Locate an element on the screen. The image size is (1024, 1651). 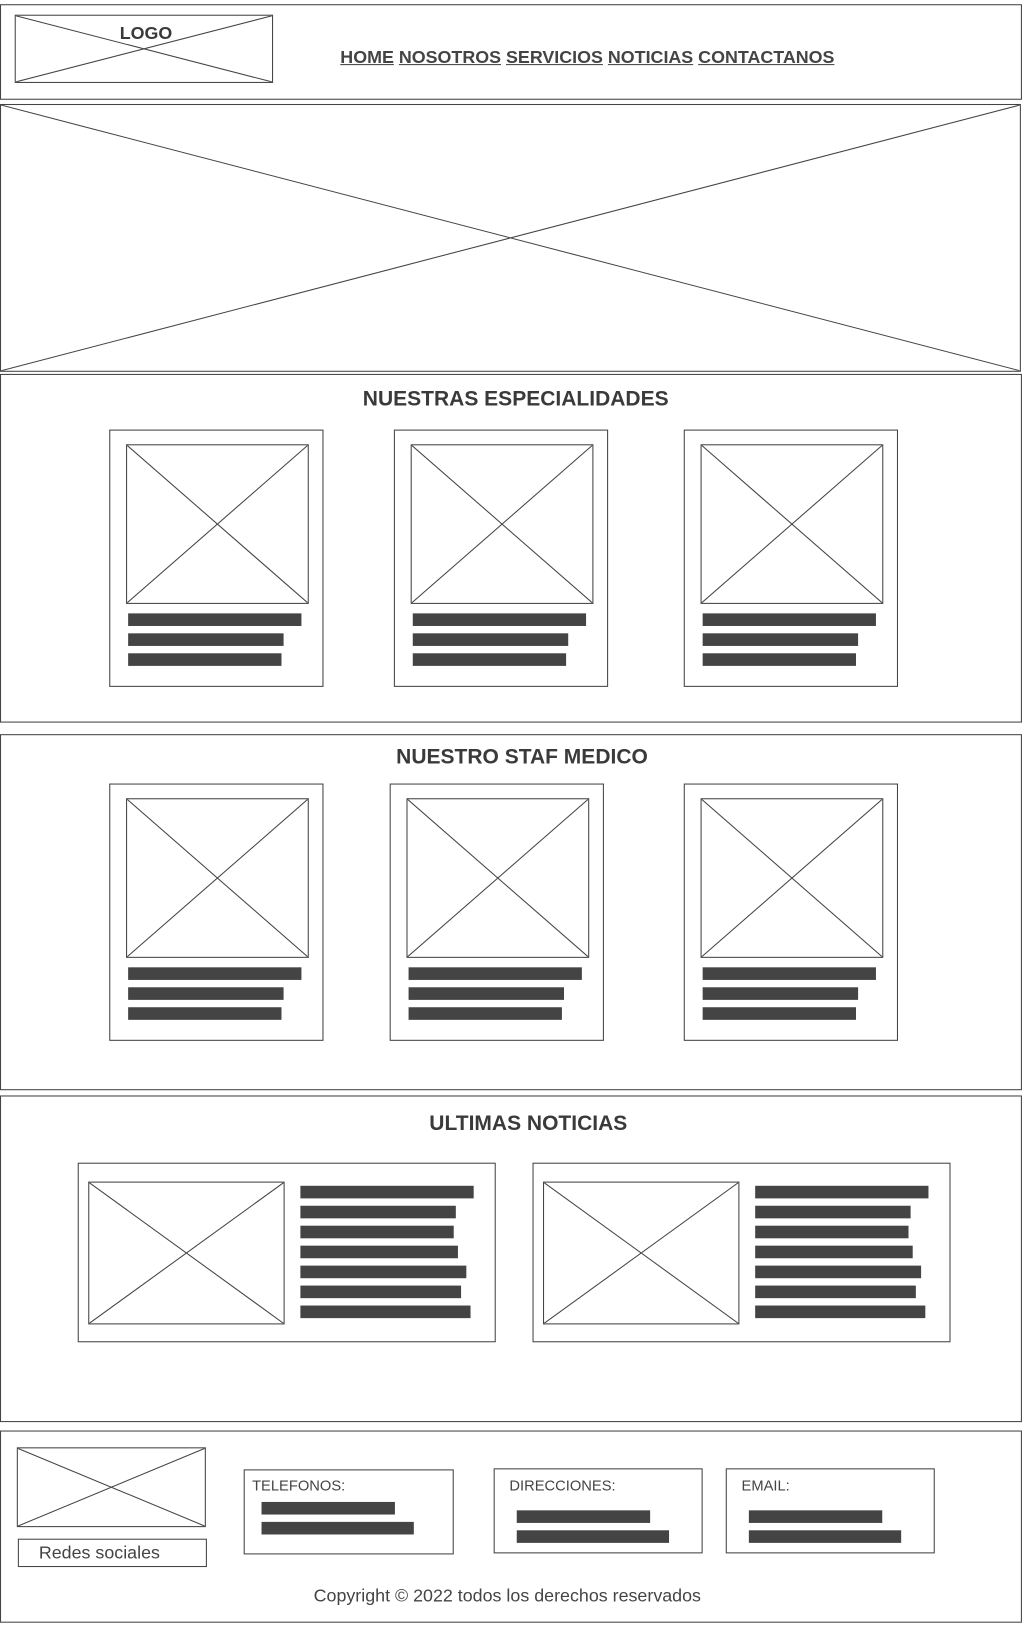
email-label: EMAIL: is located at coordinates (765, 1485).